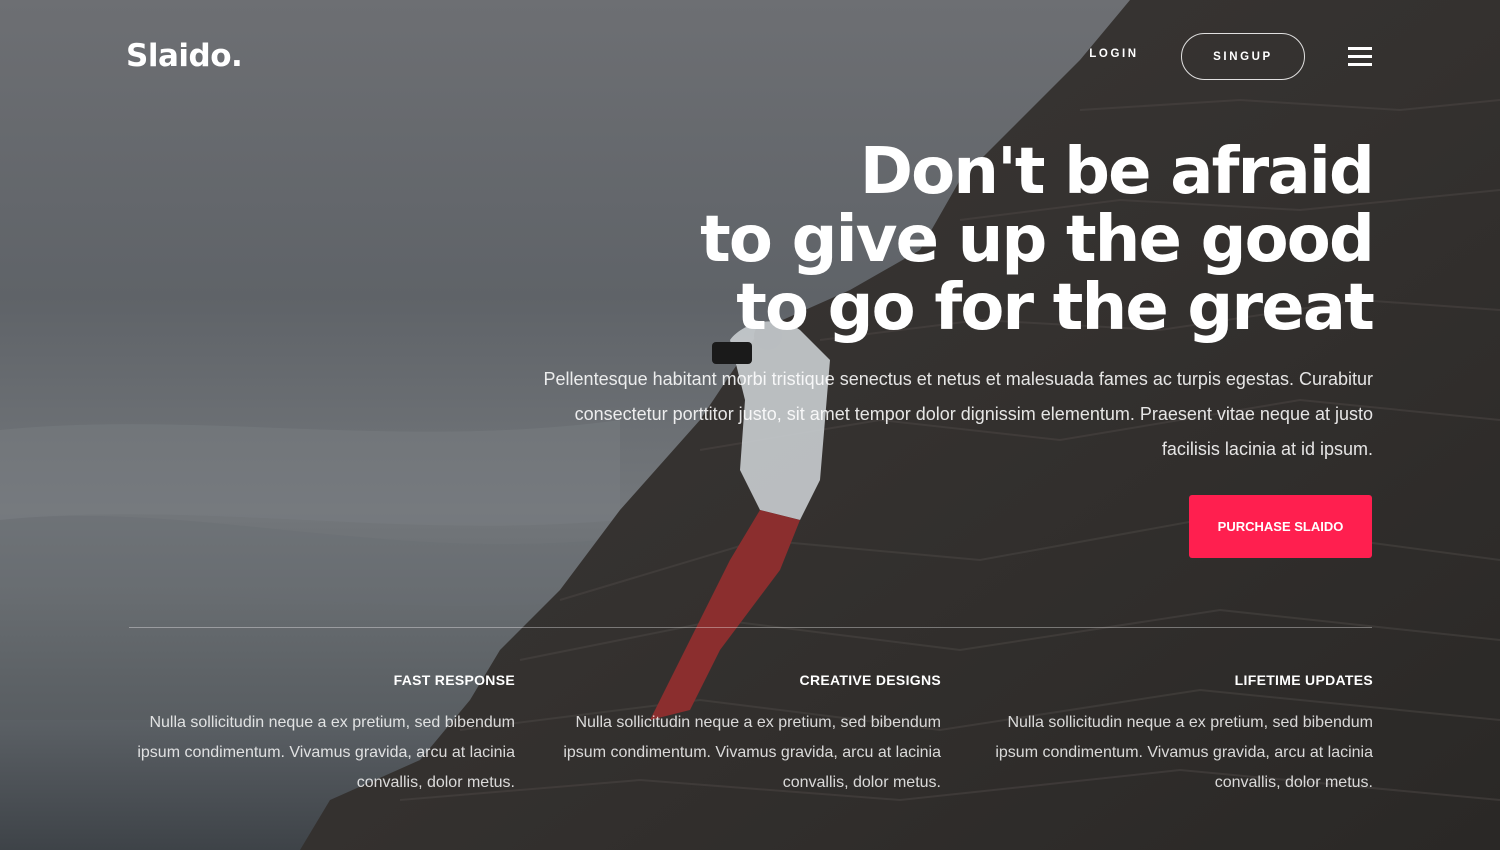 The image size is (1500, 850). I want to click on hero-headline-line-1: Don't be afraid, so click(1117, 172).